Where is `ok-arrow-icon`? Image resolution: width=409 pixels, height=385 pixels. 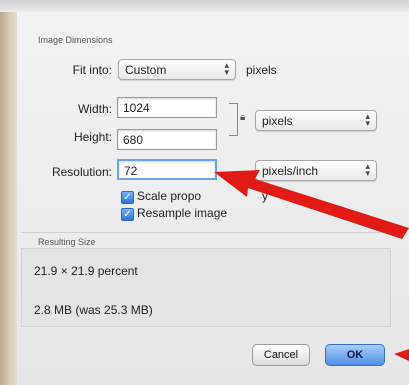 ok-arrow-icon is located at coordinates (401, 355).